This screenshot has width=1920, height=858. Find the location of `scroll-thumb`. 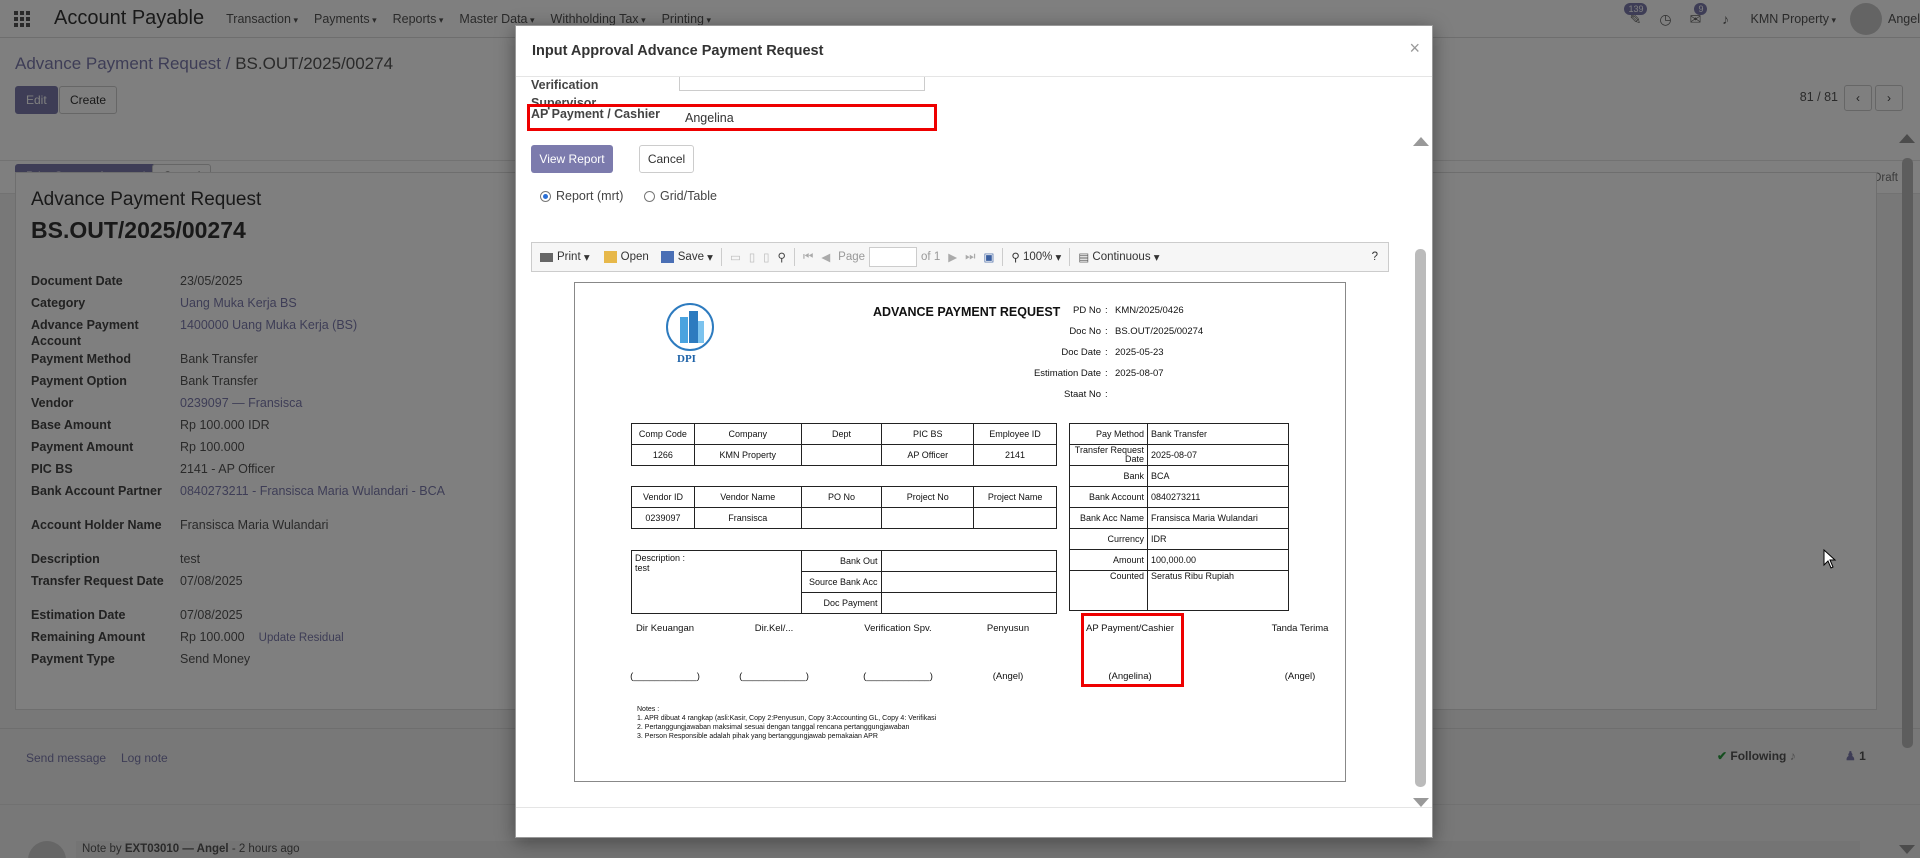

scroll-thumb is located at coordinates (1420, 518).